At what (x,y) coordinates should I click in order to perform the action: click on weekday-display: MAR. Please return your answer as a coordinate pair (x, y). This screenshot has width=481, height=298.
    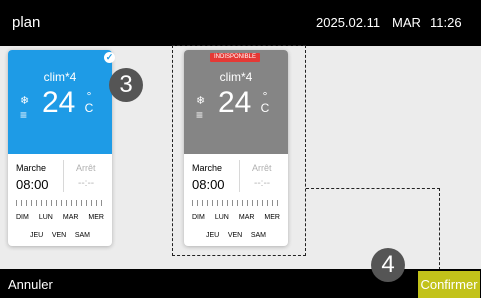
    Looking at the image, I should click on (406, 22).